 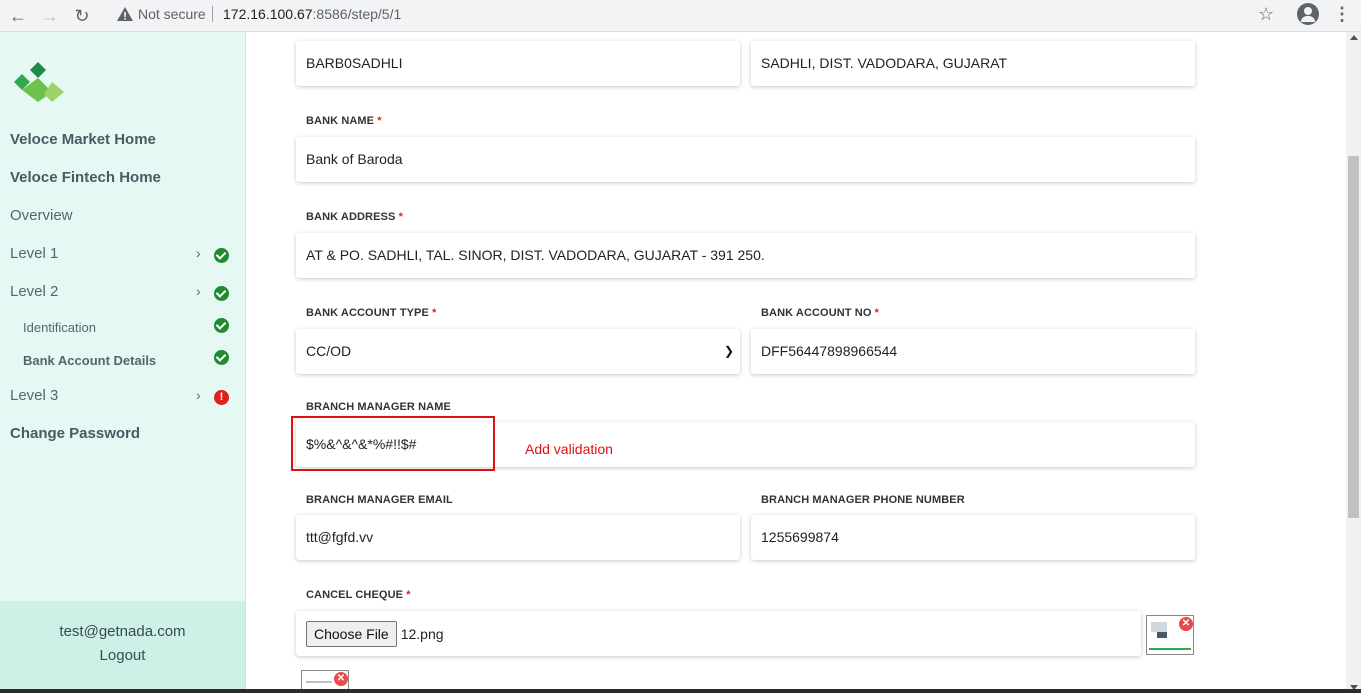 I want to click on manager-email-field: ttt@fgfd.vv, so click(x=518, y=537).